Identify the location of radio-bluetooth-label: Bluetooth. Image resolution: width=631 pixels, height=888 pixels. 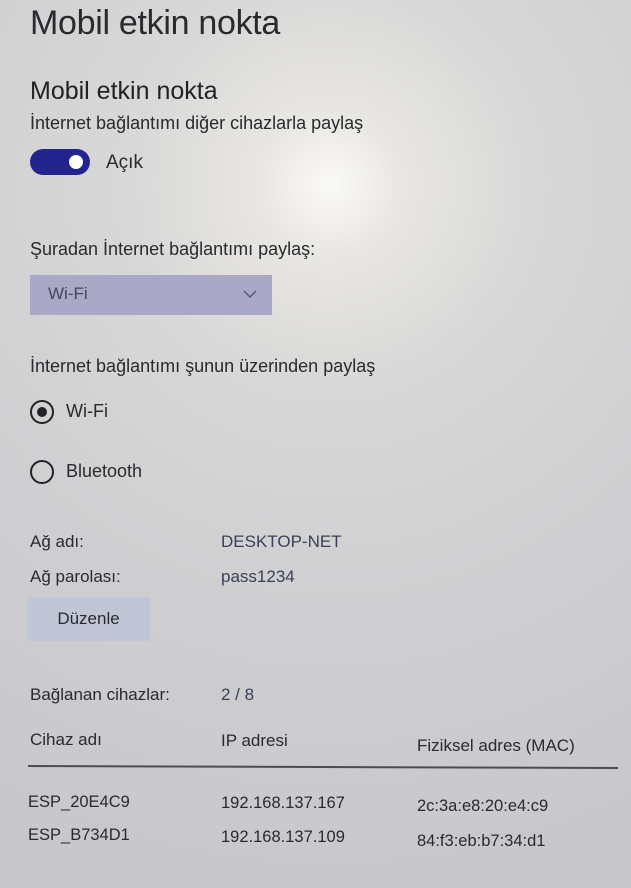
(104, 471).